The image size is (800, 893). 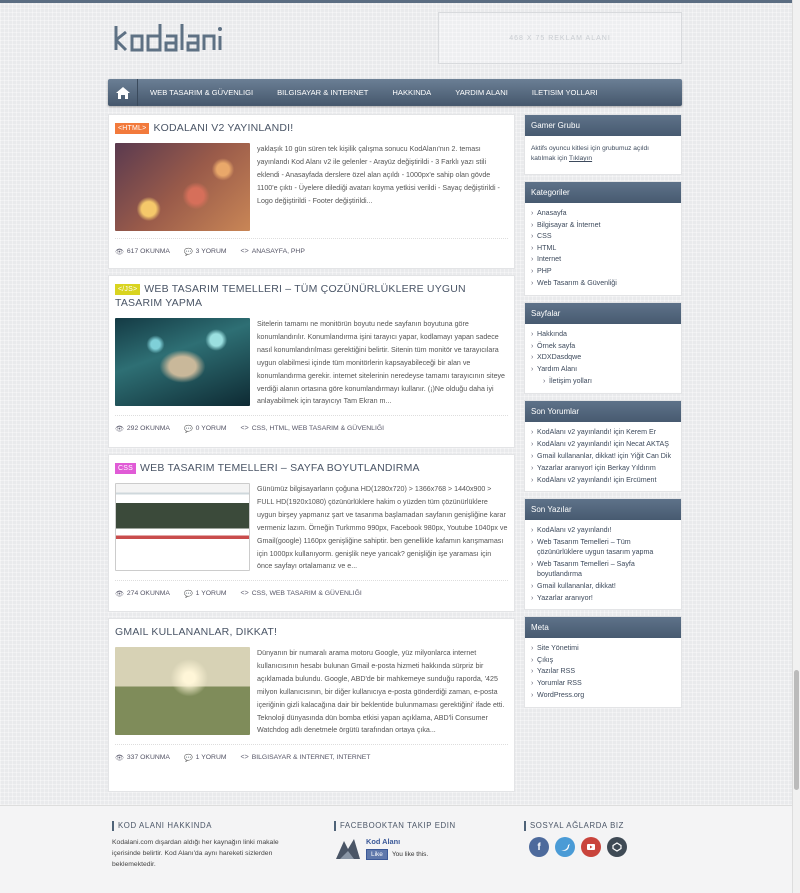 What do you see at coordinates (796, 446) in the screenshot?
I see `scrollbar` at bounding box center [796, 446].